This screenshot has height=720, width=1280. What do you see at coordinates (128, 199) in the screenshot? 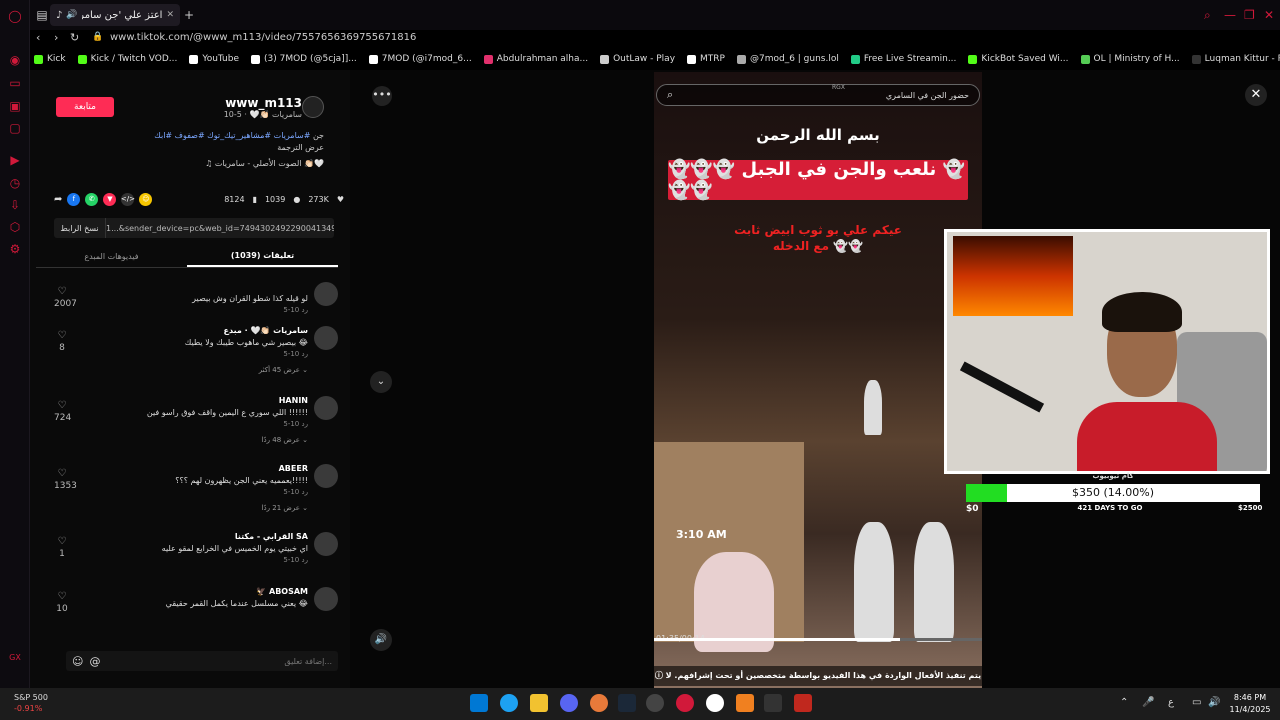
I see `embed-icon: </>` at bounding box center [128, 199].